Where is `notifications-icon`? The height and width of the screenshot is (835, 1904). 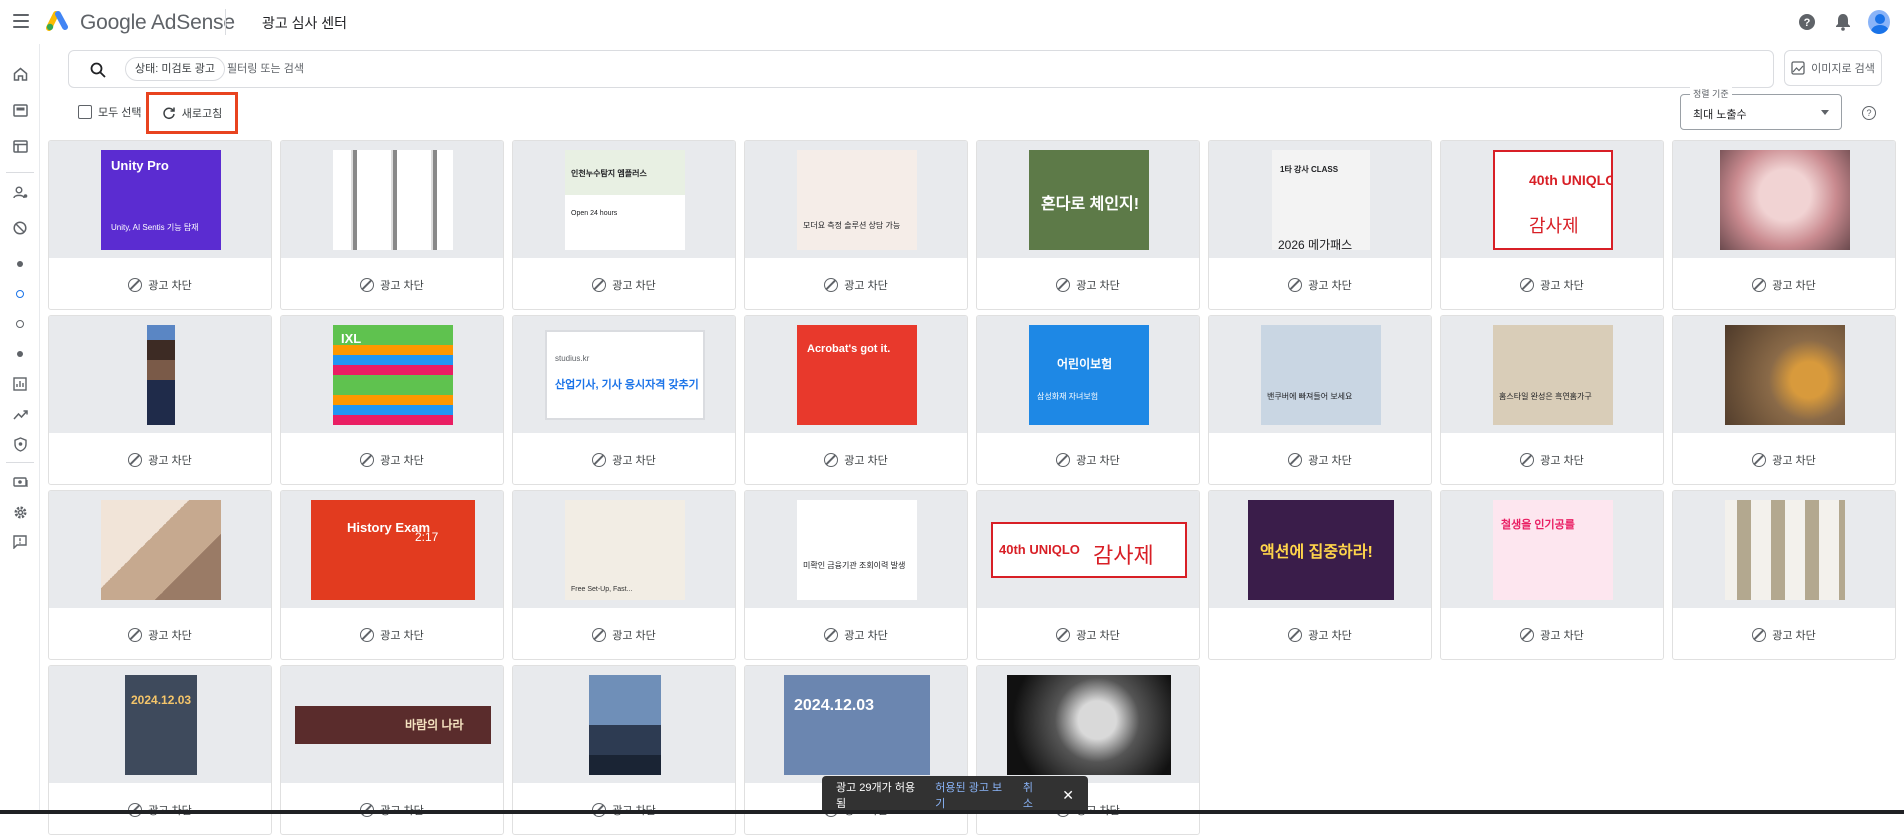
notifications-icon is located at coordinates (1843, 22).